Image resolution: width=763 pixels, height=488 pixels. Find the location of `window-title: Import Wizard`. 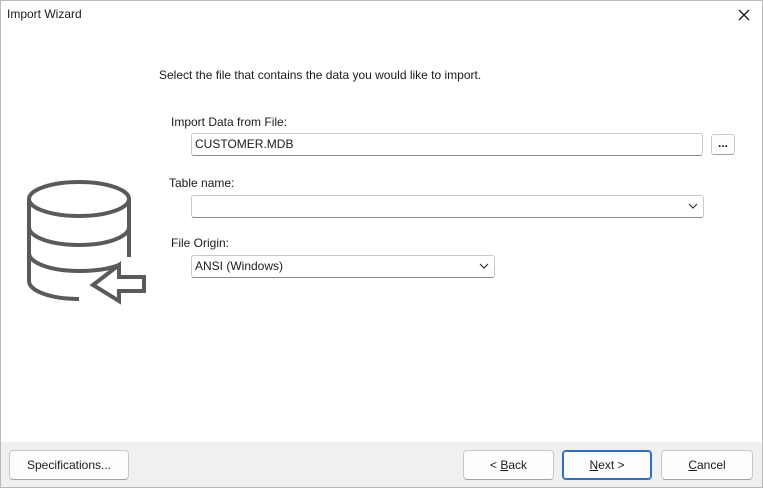

window-title: Import Wizard is located at coordinates (44, 14).